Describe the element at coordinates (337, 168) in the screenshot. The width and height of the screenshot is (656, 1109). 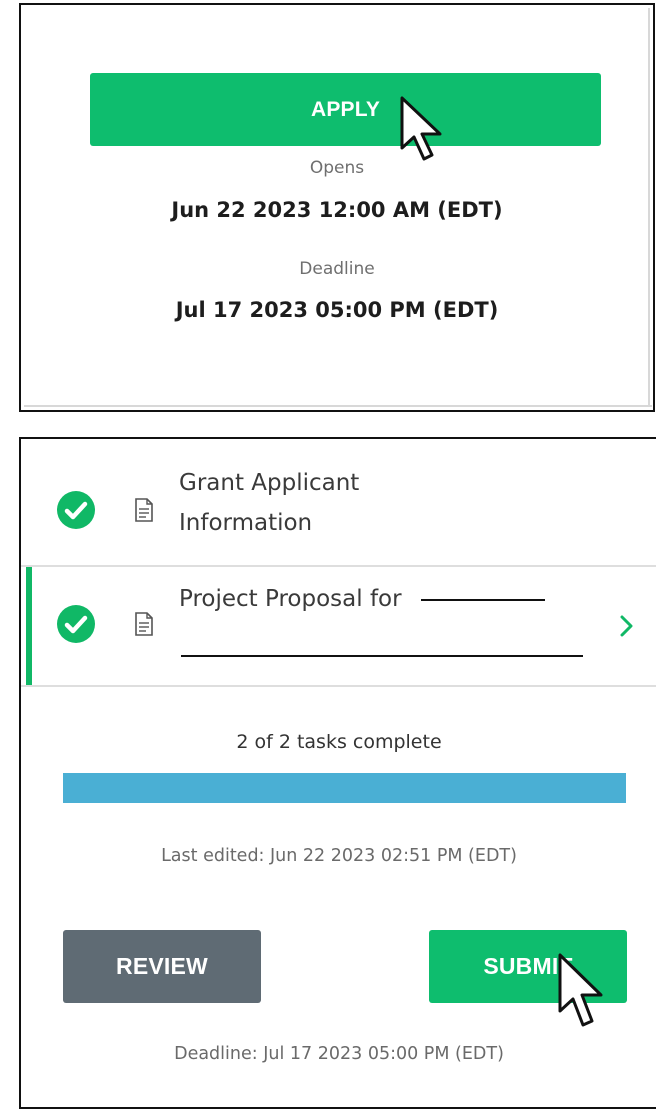
I see `opens-label: Opens` at that location.